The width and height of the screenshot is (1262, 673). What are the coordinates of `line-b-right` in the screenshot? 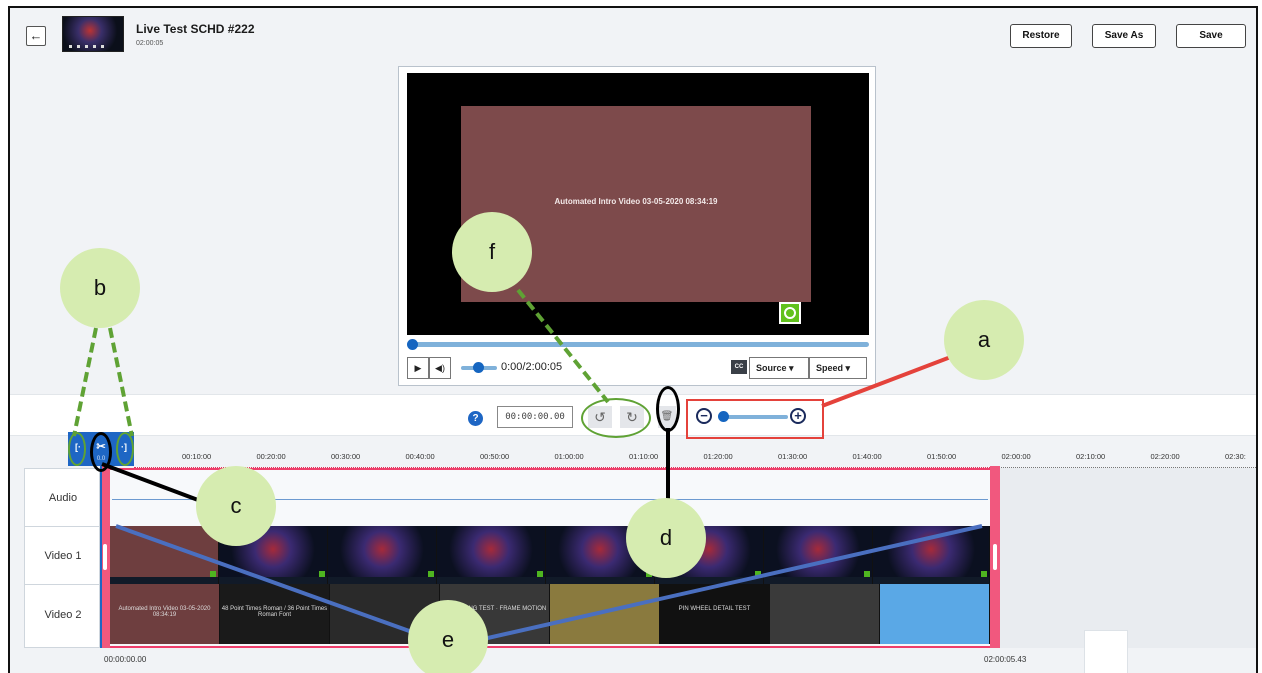 It's located at (121, 382).